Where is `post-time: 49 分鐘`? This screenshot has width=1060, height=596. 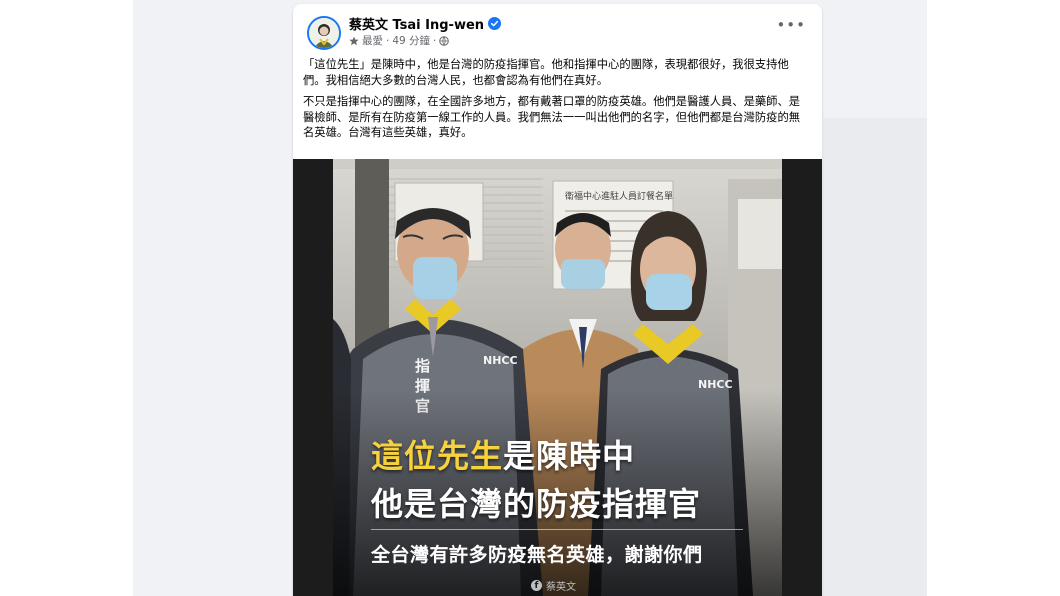
post-time: 49 分鐘 is located at coordinates (411, 40).